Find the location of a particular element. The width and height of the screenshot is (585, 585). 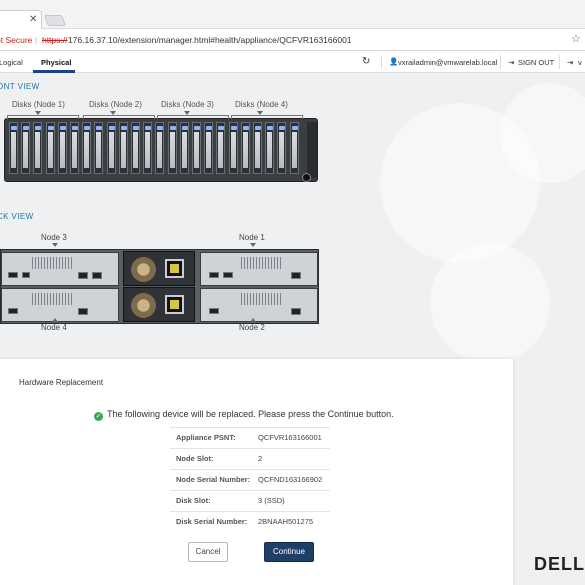

sign-out-icon: ⇥ is located at coordinates (511, 62).